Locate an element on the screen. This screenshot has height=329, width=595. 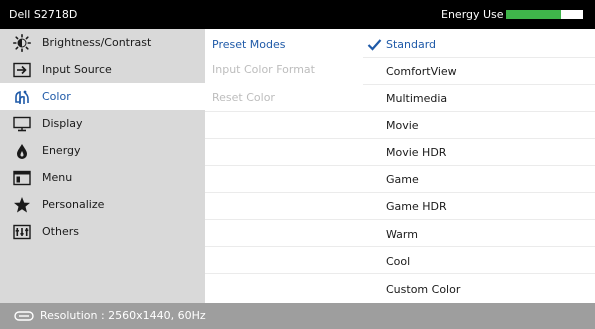
option-game-hdr: Game HDR is located at coordinates (479, 206).